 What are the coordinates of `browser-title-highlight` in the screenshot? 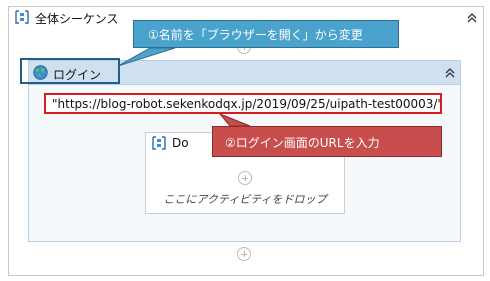 It's located at (70, 71).